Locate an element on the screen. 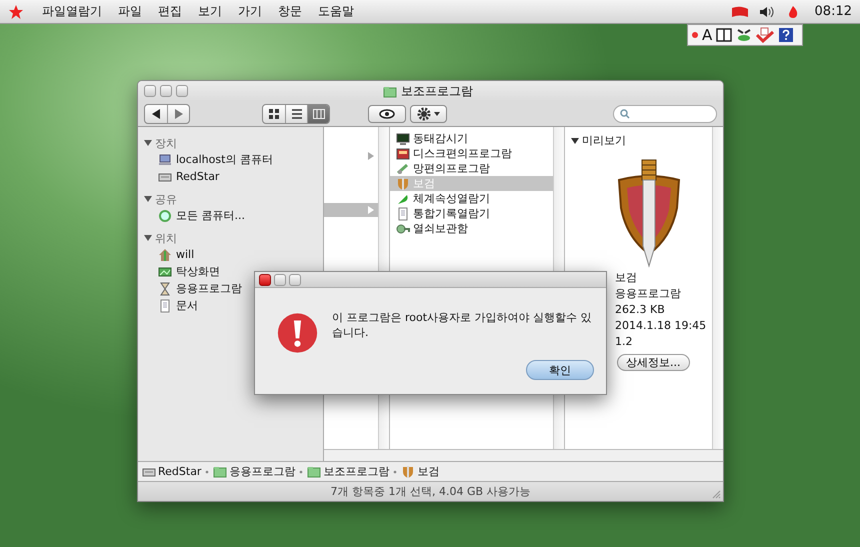 This screenshot has width=860, height=547. section-heading: 장치 is located at coordinates (166, 143).